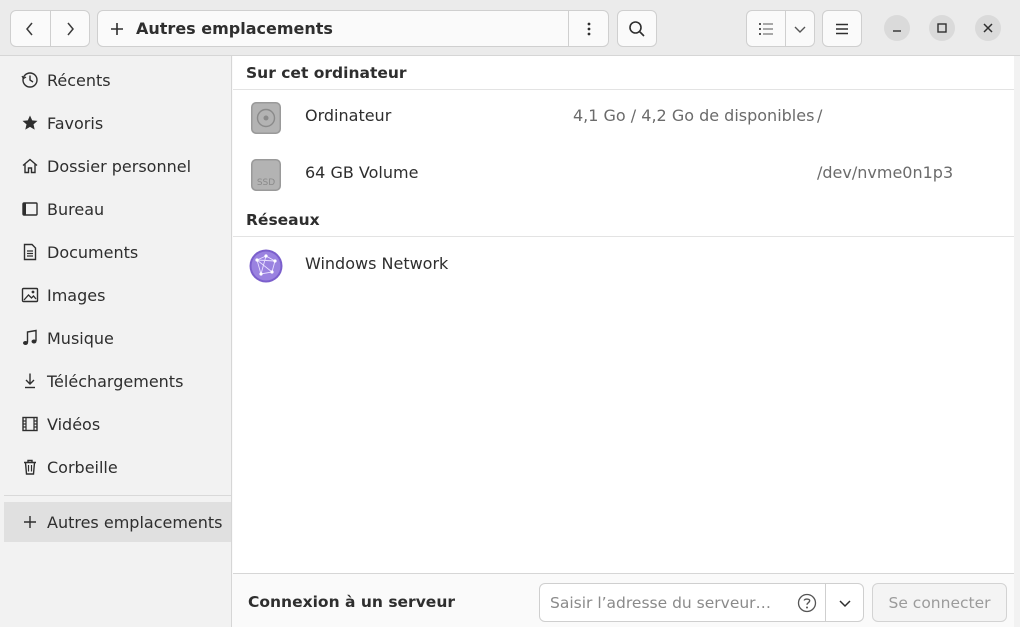 Image resolution: width=1020 pixels, height=627 pixels. Describe the element at coordinates (30, 424) in the screenshot. I see `film-icon` at that location.